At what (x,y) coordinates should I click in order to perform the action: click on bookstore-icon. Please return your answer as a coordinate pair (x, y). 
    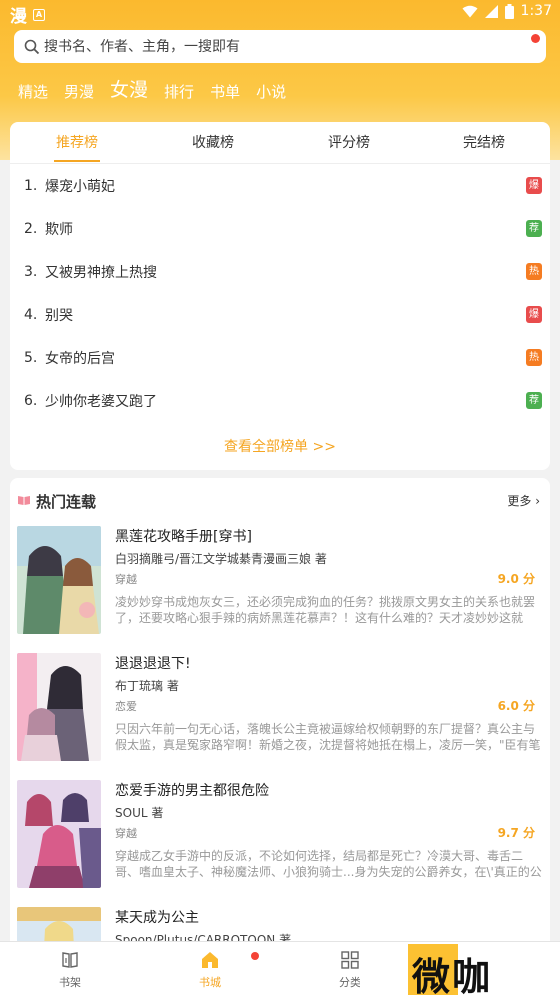
    Looking at the image, I should click on (210, 960).